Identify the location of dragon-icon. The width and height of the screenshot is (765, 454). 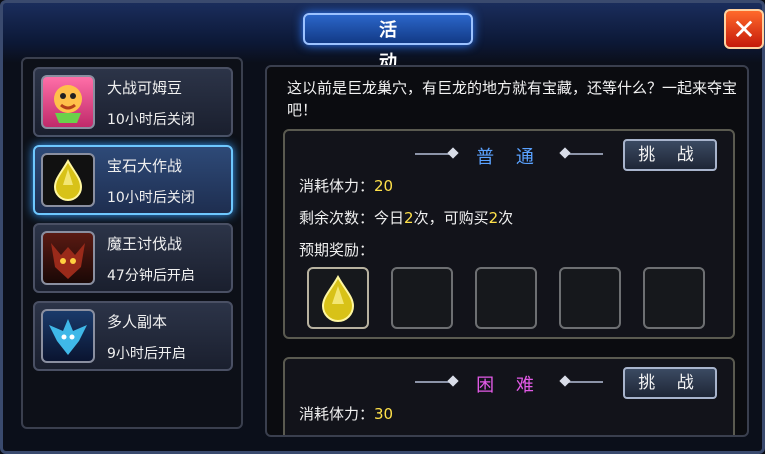
(68, 336).